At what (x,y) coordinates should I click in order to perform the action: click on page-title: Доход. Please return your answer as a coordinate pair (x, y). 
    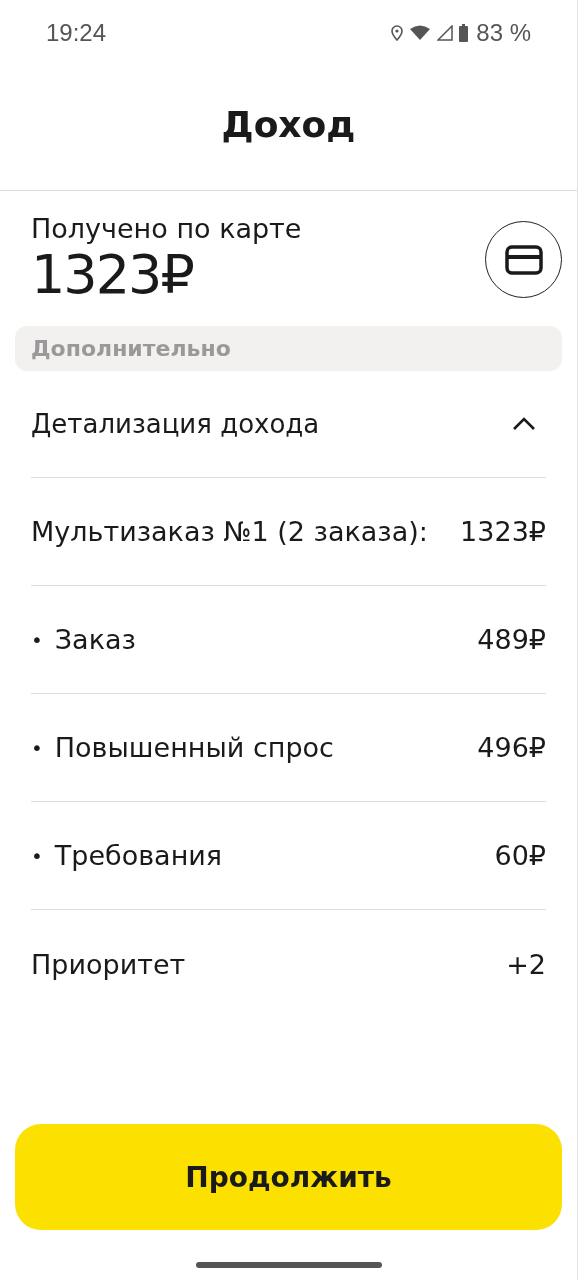
    Looking at the image, I should click on (288, 125).